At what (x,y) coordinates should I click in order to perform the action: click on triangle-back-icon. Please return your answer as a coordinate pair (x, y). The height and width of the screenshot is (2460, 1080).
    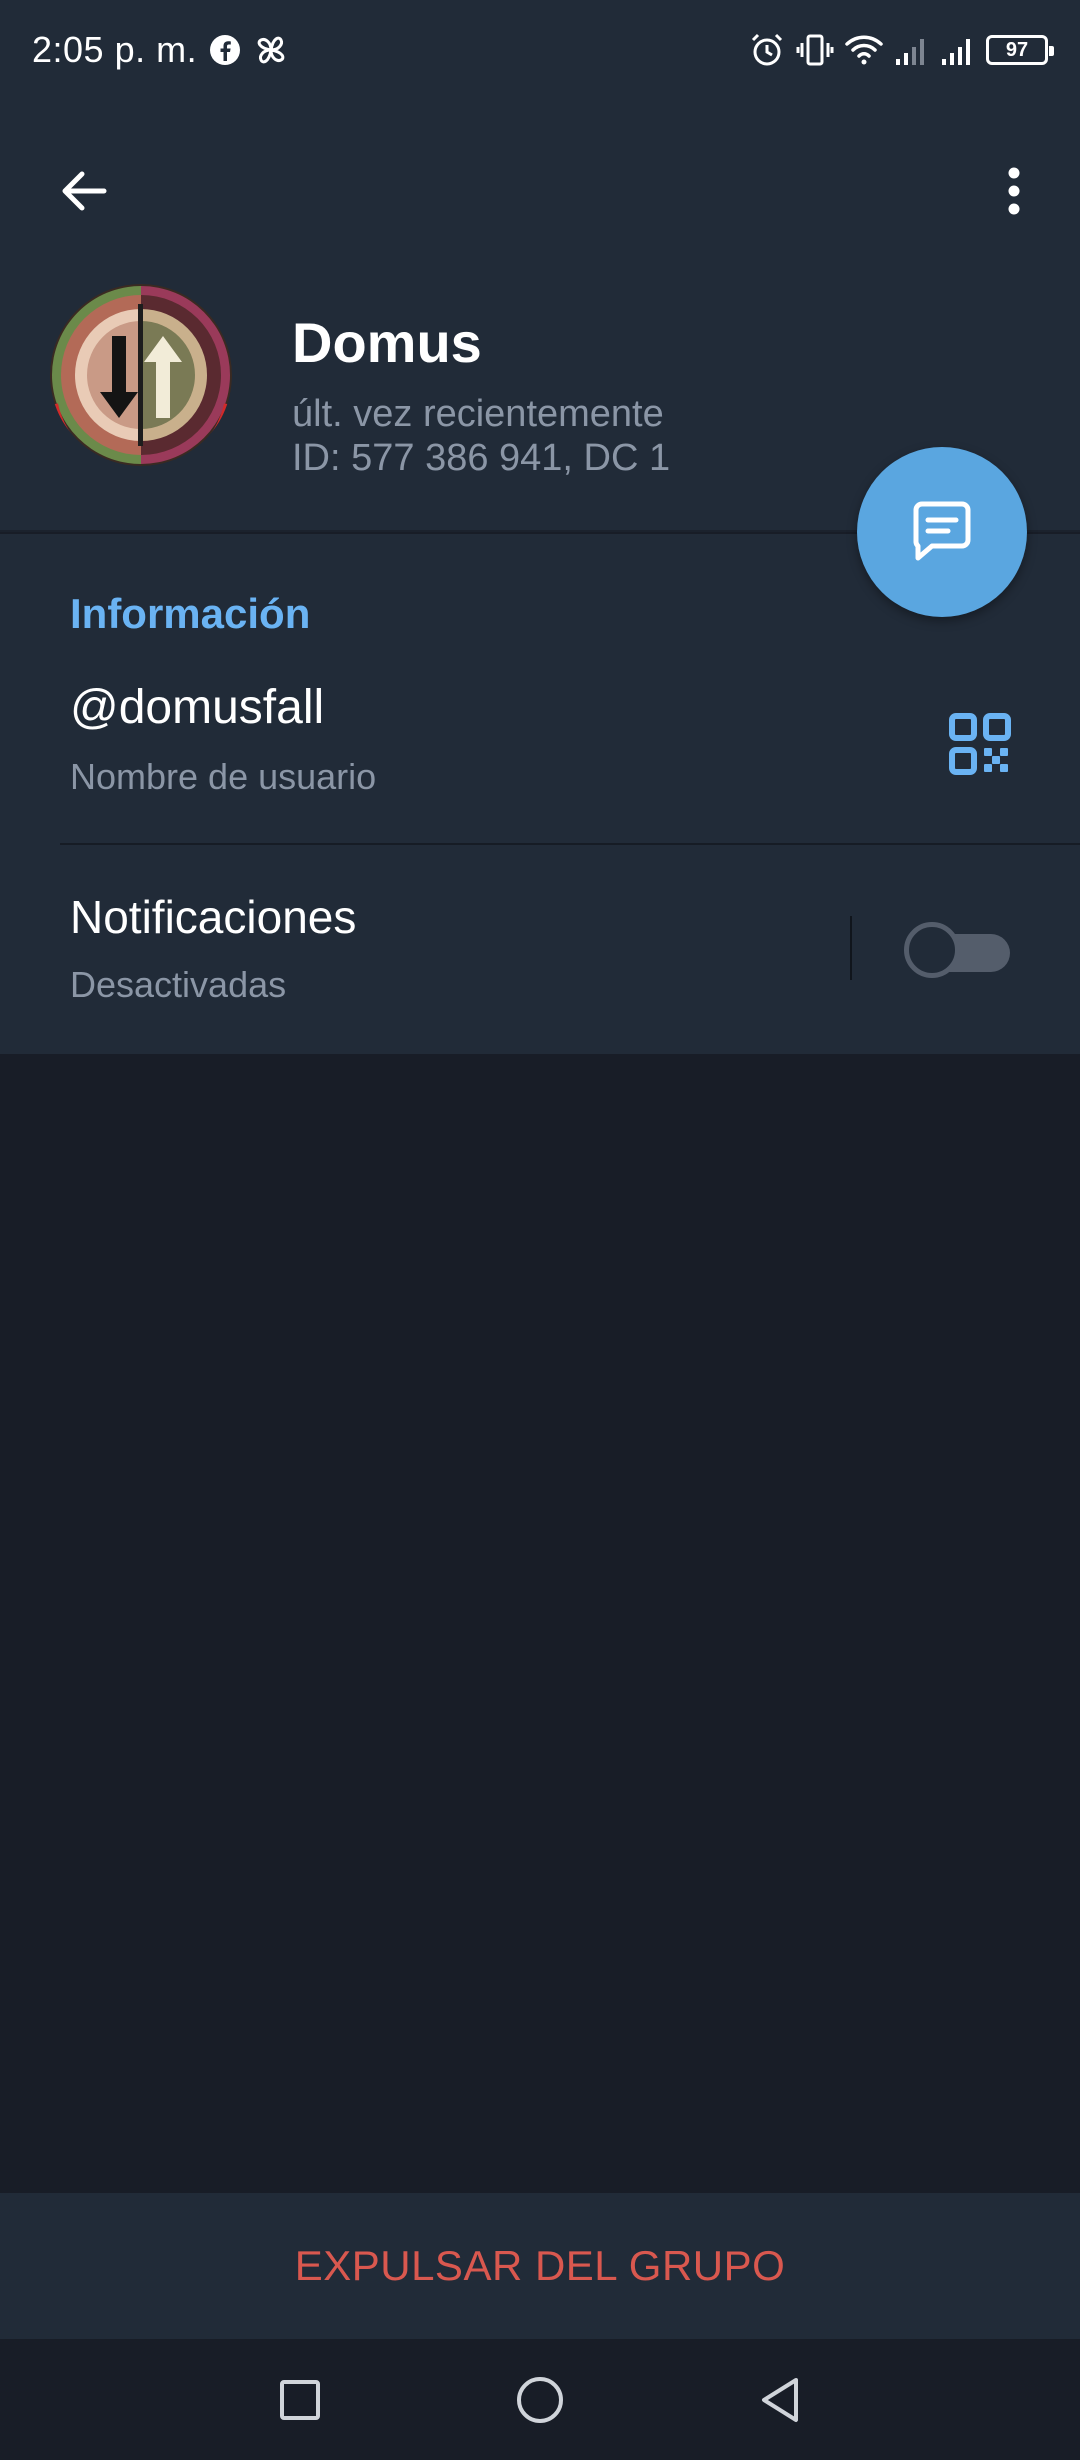
    Looking at the image, I should click on (780, 2400).